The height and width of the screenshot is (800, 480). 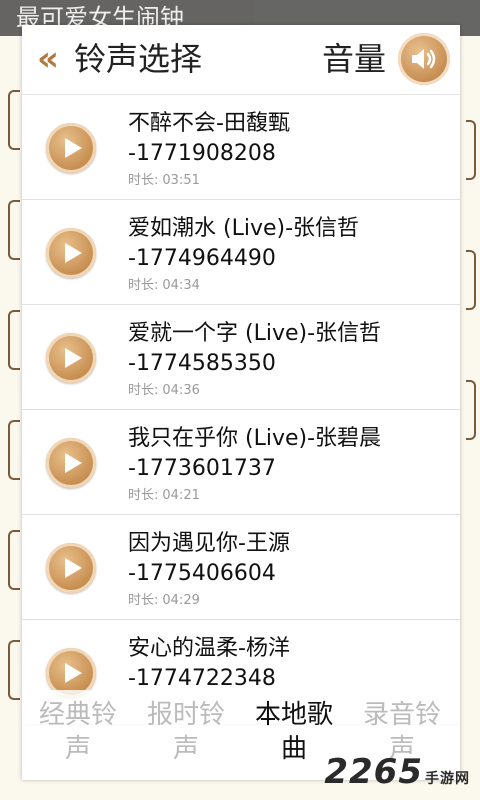 What do you see at coordinates (241, 60) in the screenshot?
I see `dialog-header: « 铃声选择 音量` at bounding box center [241, 60].